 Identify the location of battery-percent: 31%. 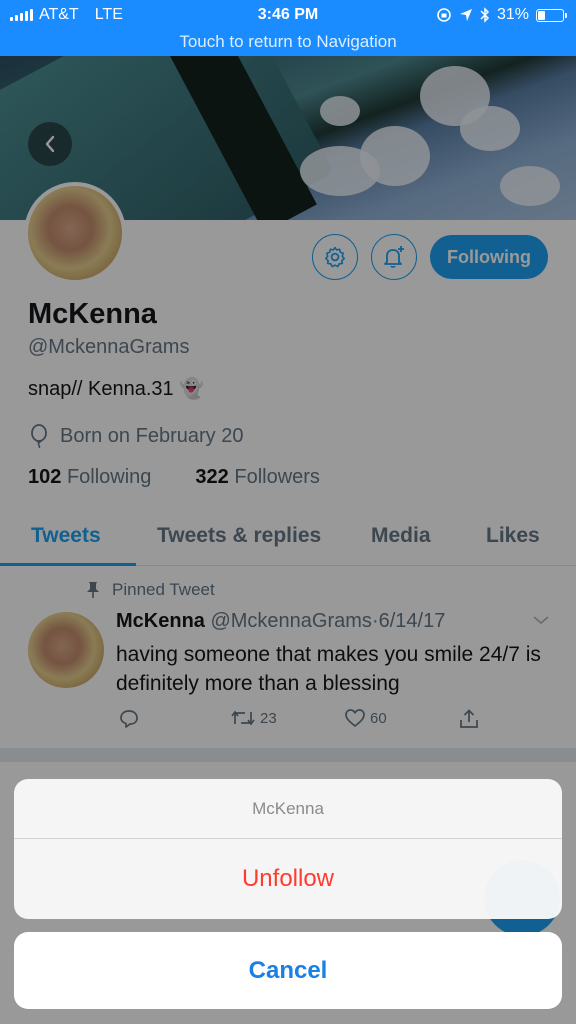
(512, 14).